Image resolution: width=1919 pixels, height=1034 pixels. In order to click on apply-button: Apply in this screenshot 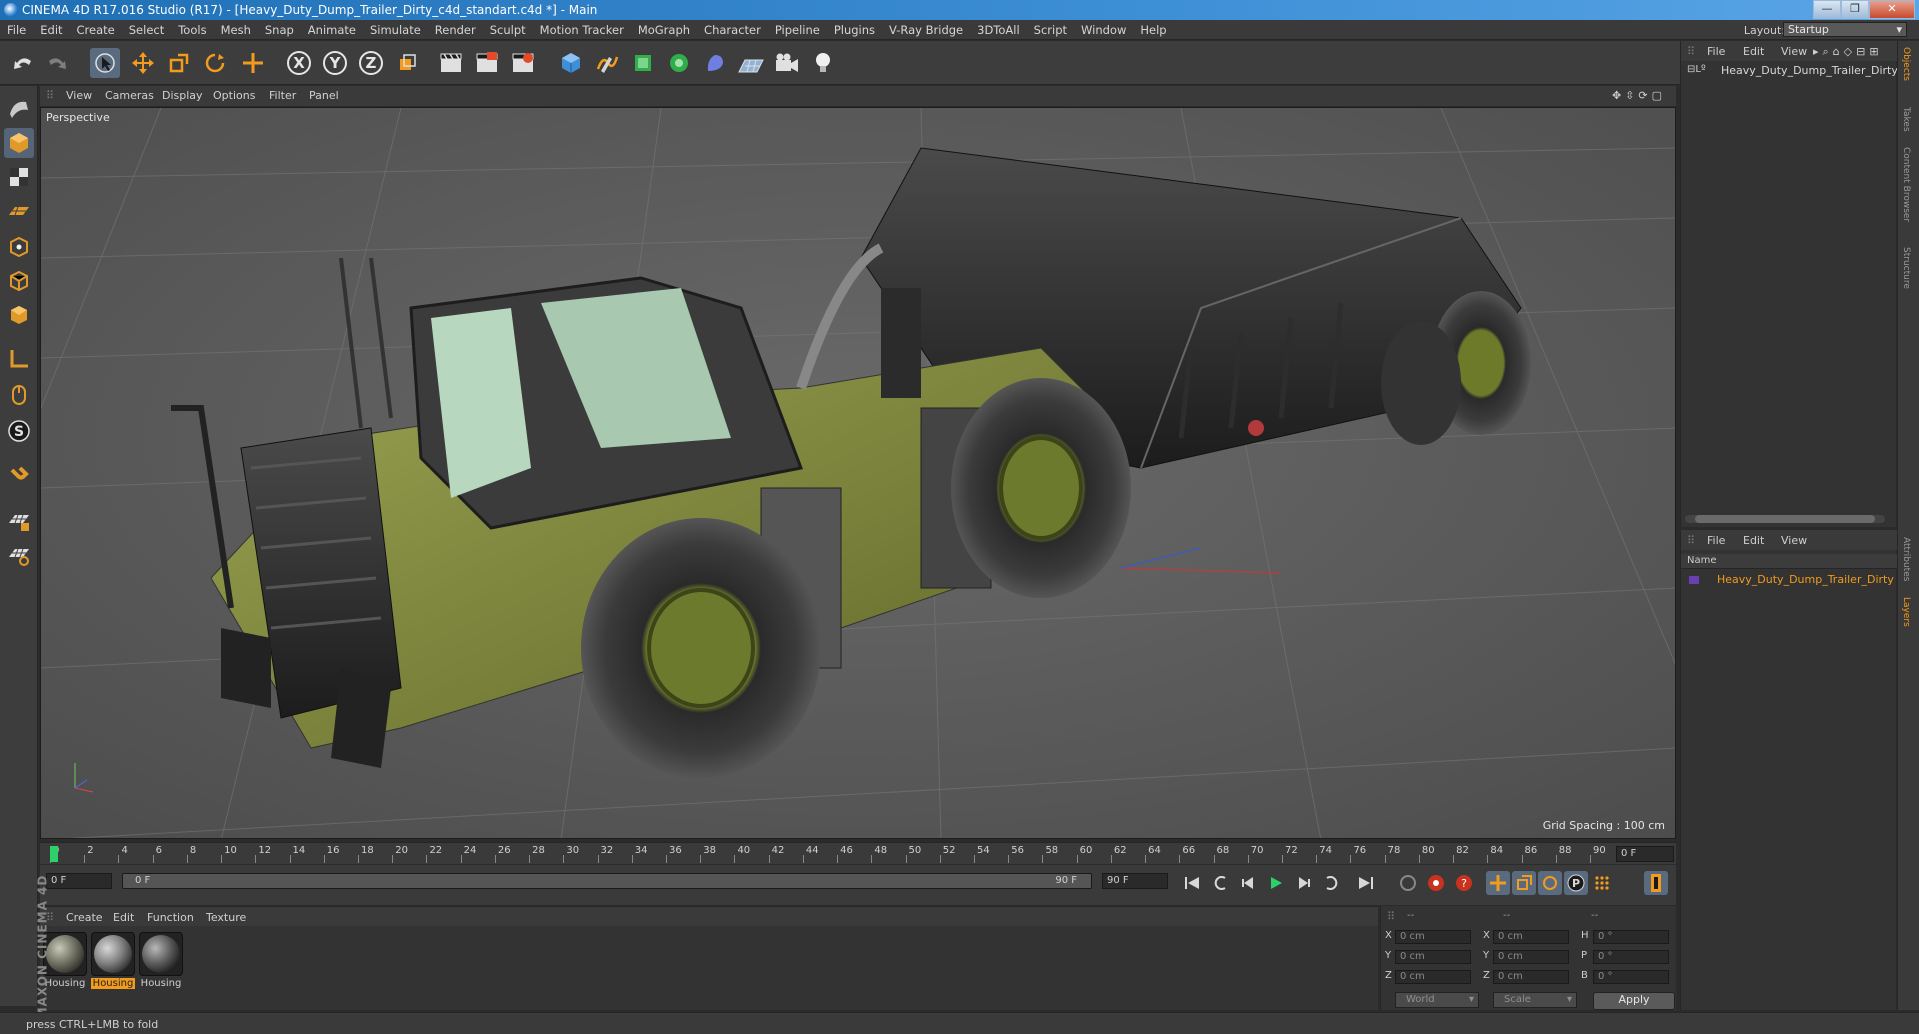, I will do `click(1634, 1001)`.